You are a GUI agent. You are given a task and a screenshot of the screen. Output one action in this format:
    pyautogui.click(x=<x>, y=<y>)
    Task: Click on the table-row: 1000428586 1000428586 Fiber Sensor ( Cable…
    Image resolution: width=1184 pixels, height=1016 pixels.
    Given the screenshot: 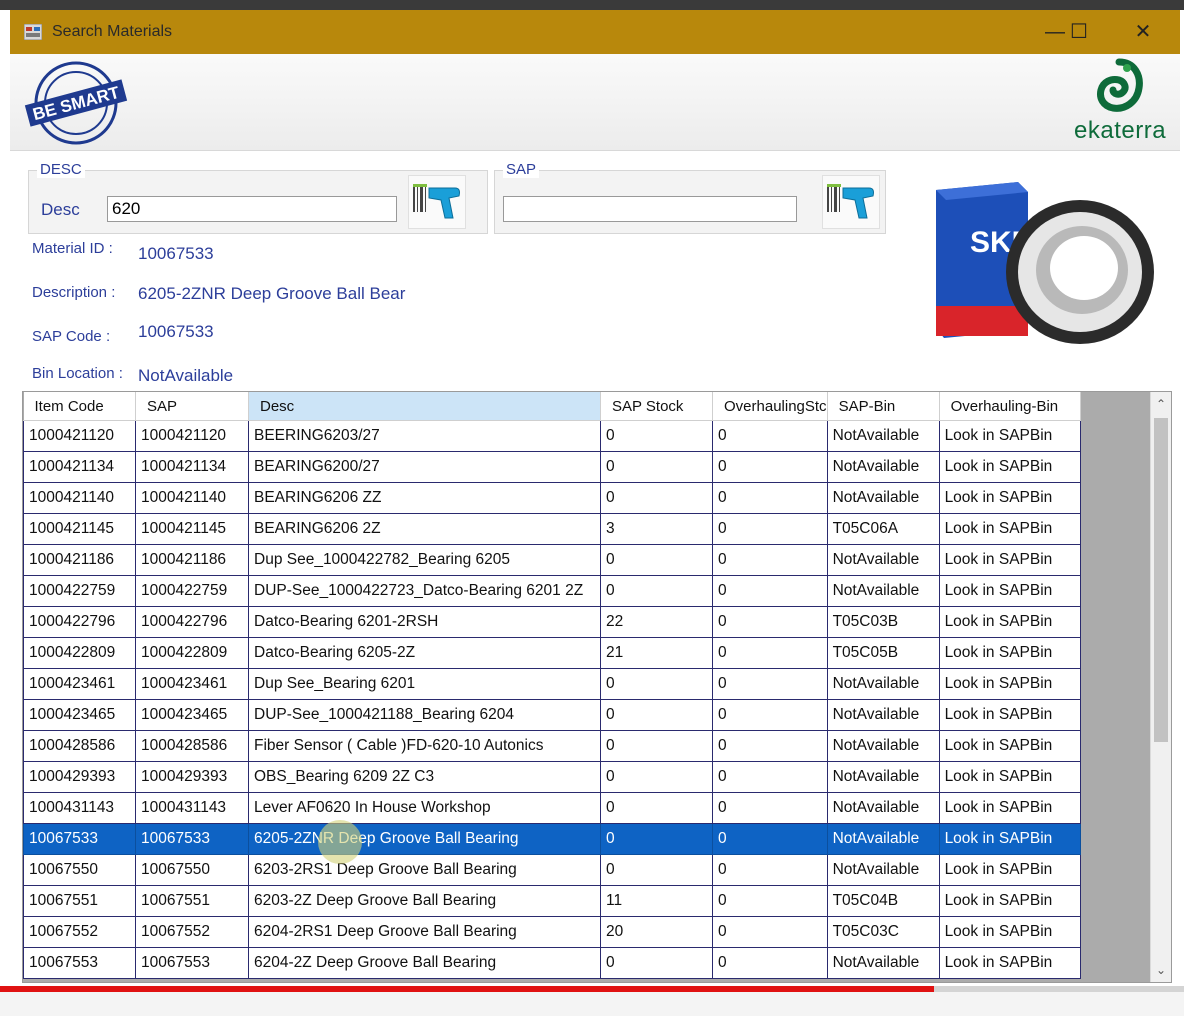 What is the action you would take?
    pyautogui.click(x=552, y=746)
    